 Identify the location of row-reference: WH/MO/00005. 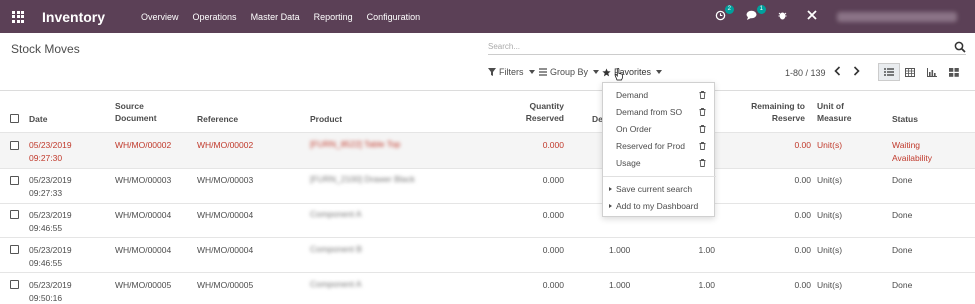
(225, 285).